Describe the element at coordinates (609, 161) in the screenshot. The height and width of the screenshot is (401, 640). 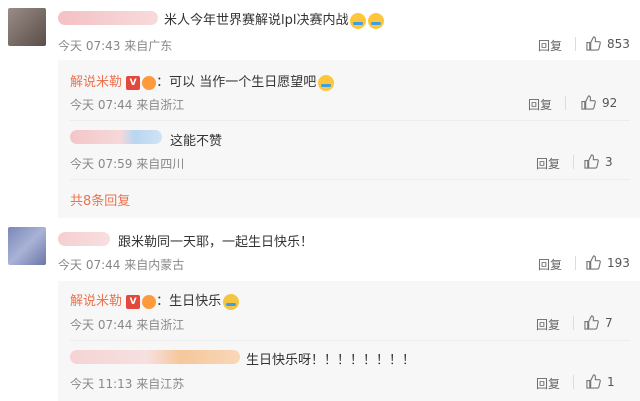
I see `like-count: 3` at that location.